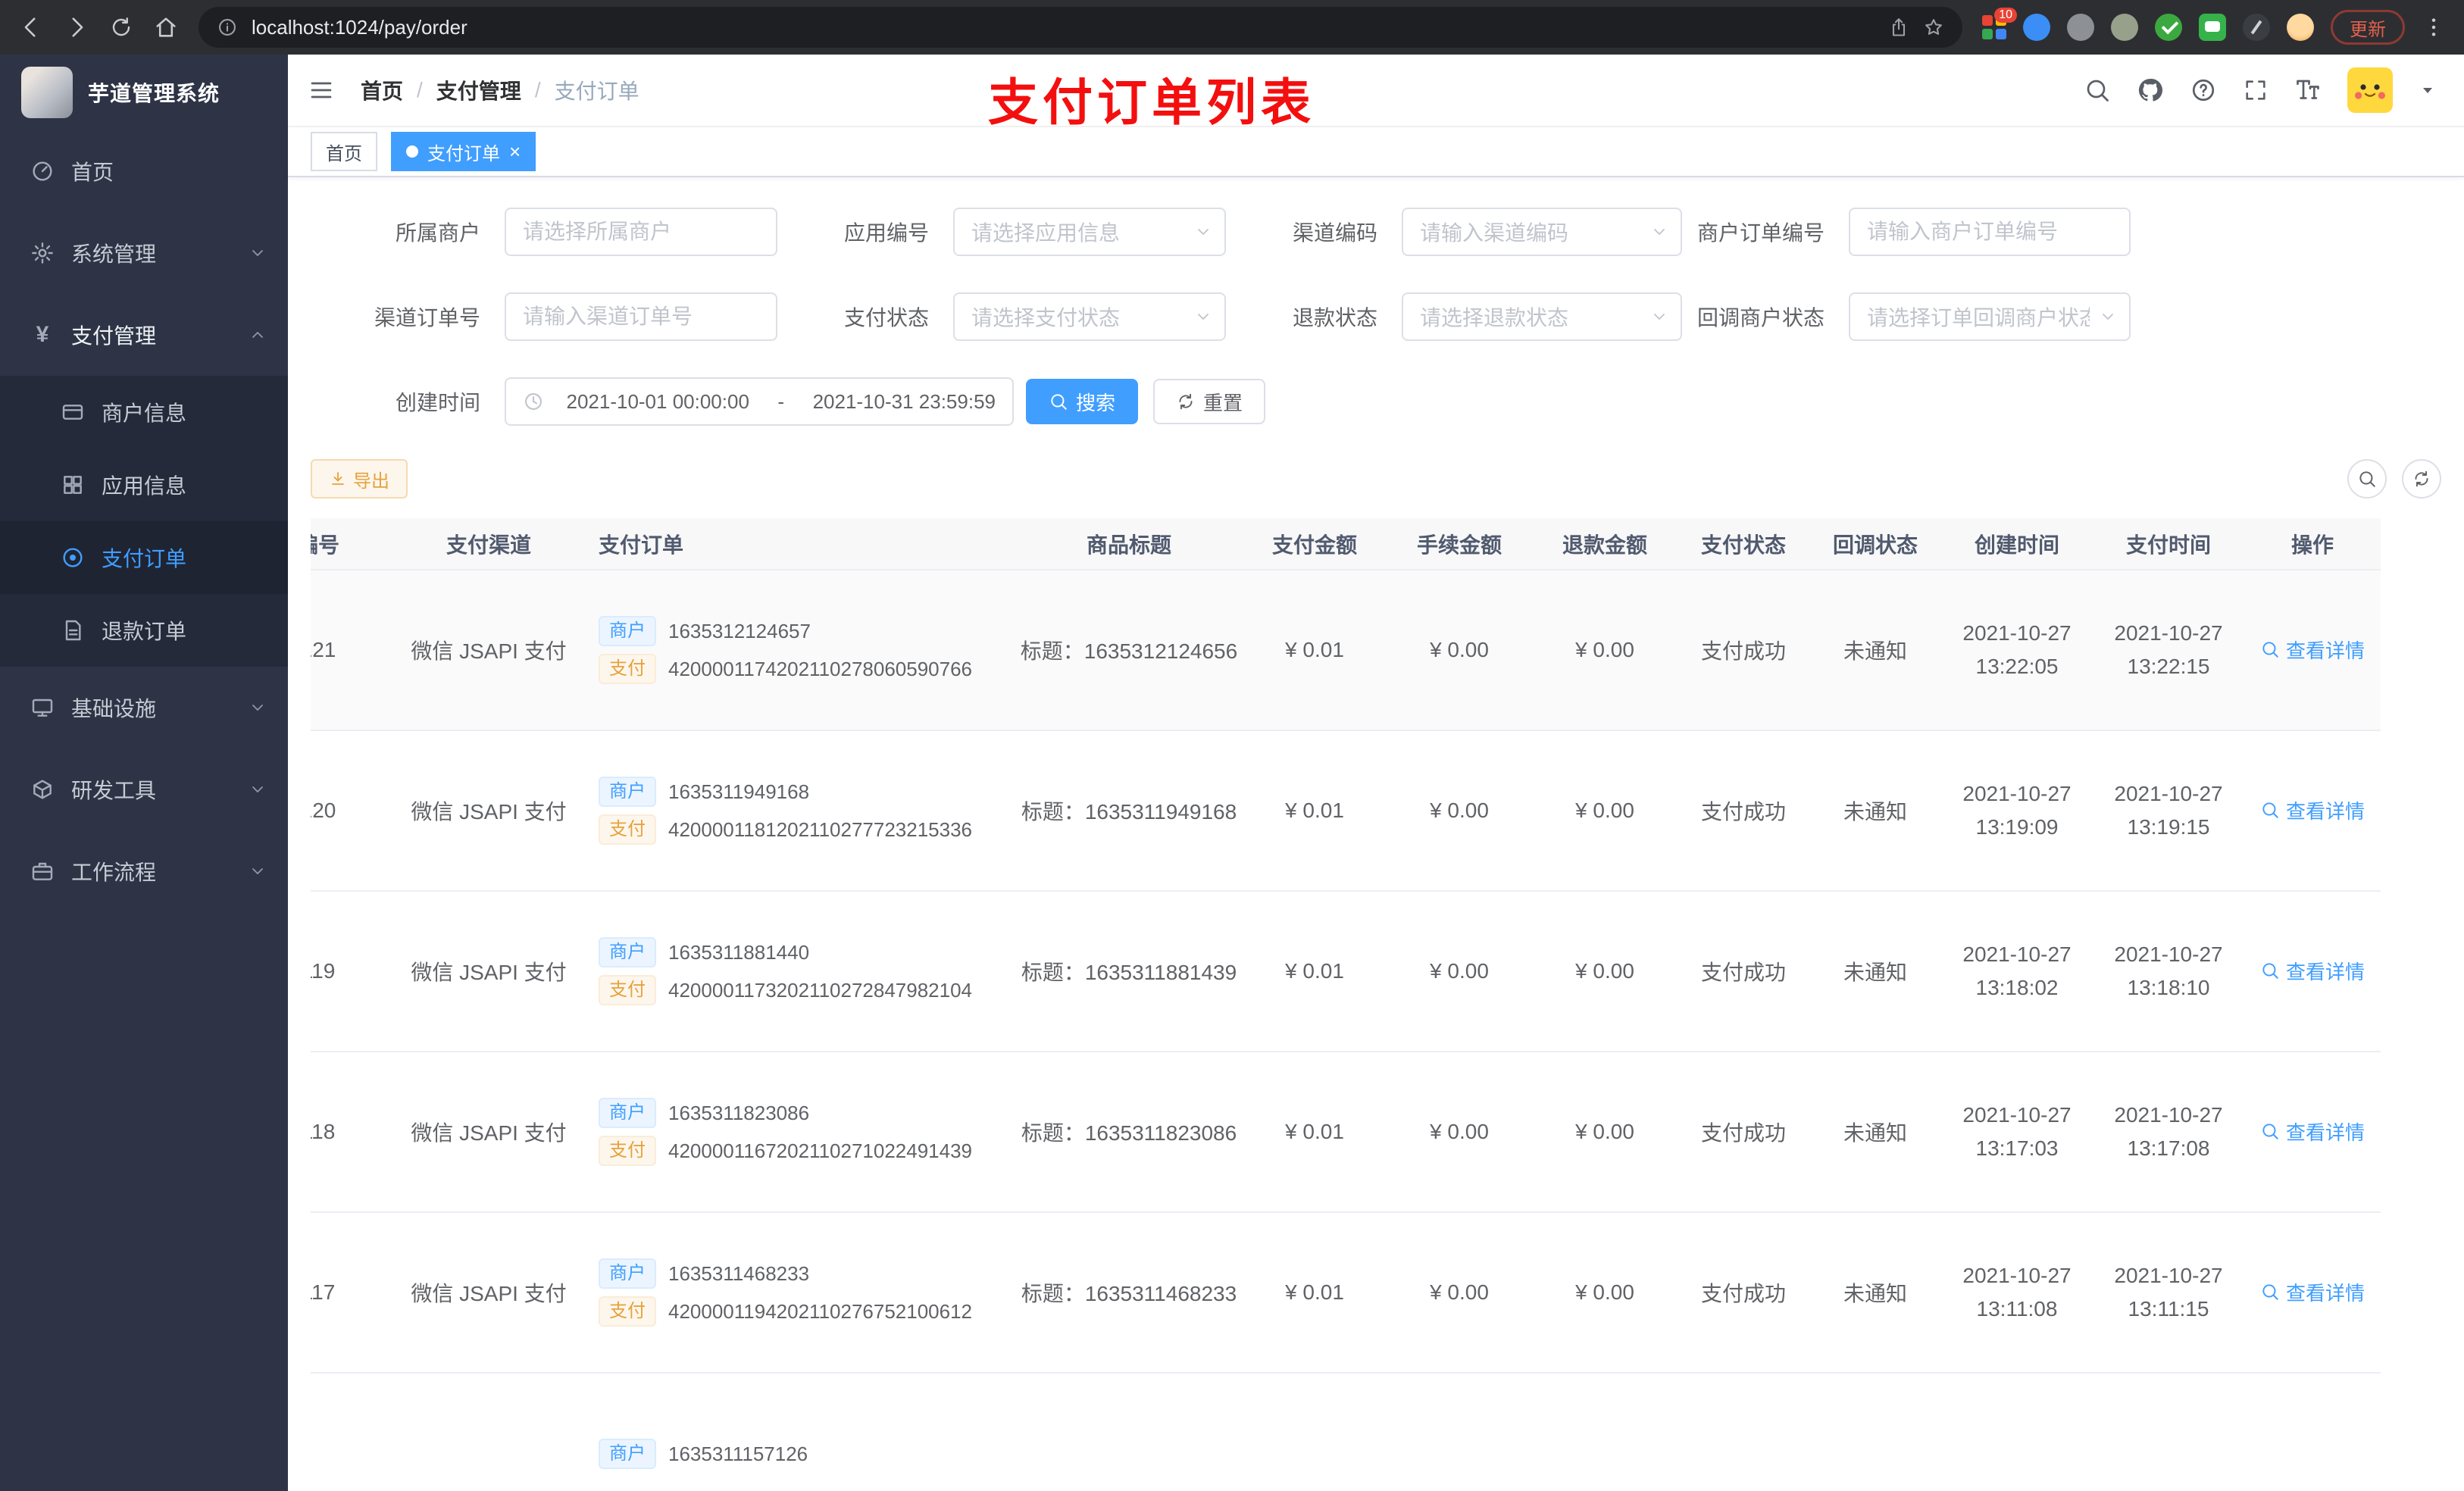 Image resolution: width=2464 pixels, height=1491 pixels. What do you see at coordinates (2036, 27) in the screenshot?
I see `extension-drop-icon` at bounding box center [2036, 27].